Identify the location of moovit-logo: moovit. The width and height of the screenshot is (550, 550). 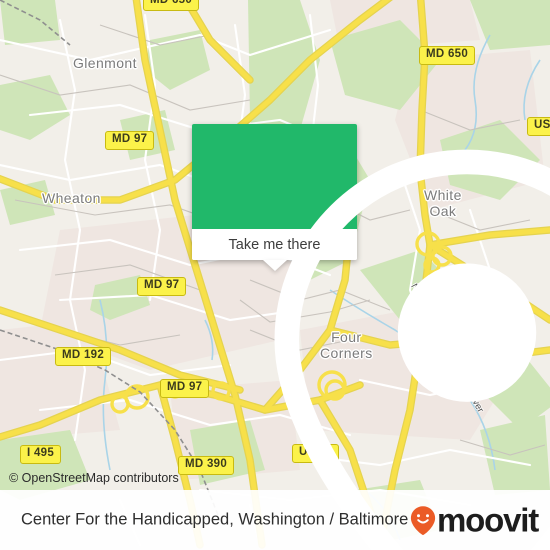
(474, 520).